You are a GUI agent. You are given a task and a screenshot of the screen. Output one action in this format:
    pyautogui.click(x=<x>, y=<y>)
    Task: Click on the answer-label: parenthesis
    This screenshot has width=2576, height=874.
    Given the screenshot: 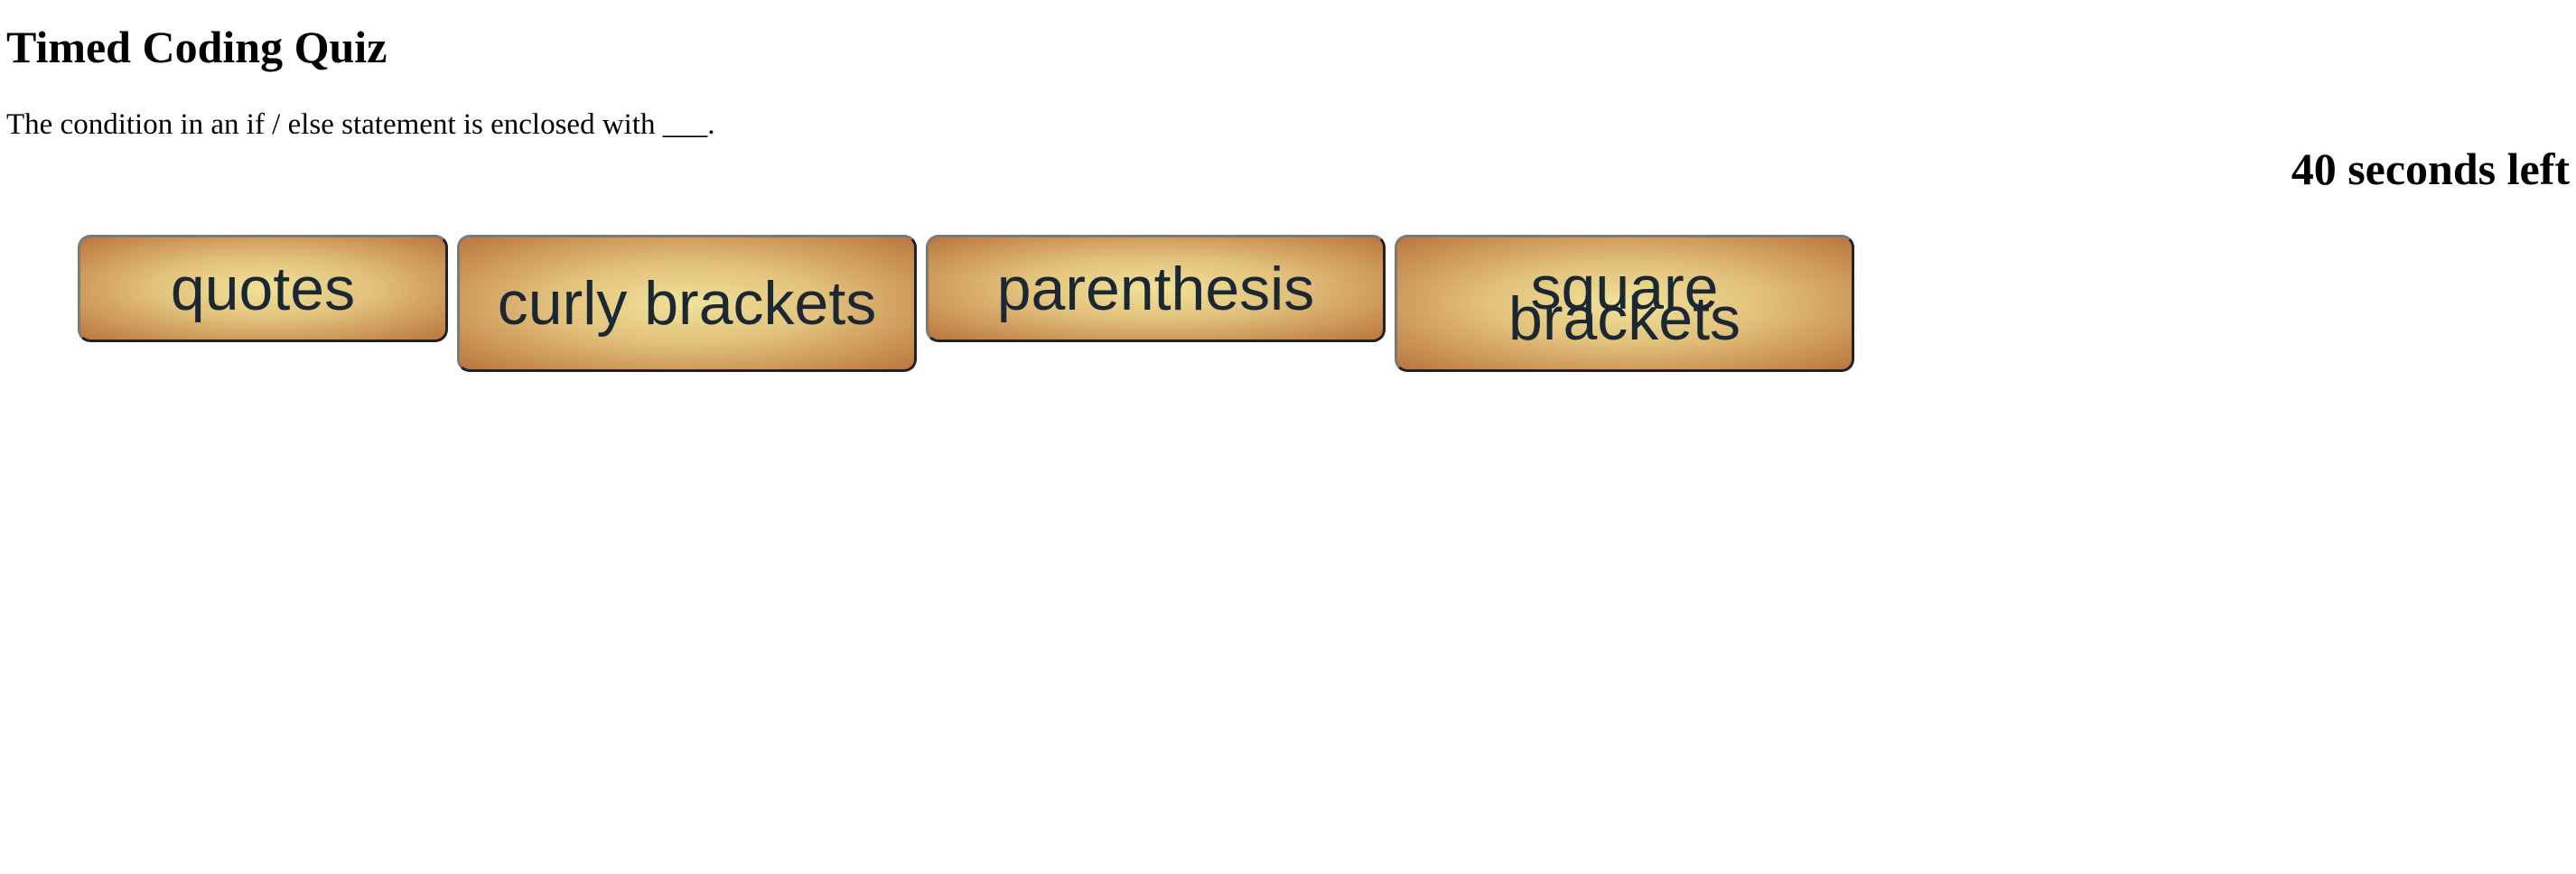 What is the action you would take?
    pyautogui.click(x=1155, y=288)
    